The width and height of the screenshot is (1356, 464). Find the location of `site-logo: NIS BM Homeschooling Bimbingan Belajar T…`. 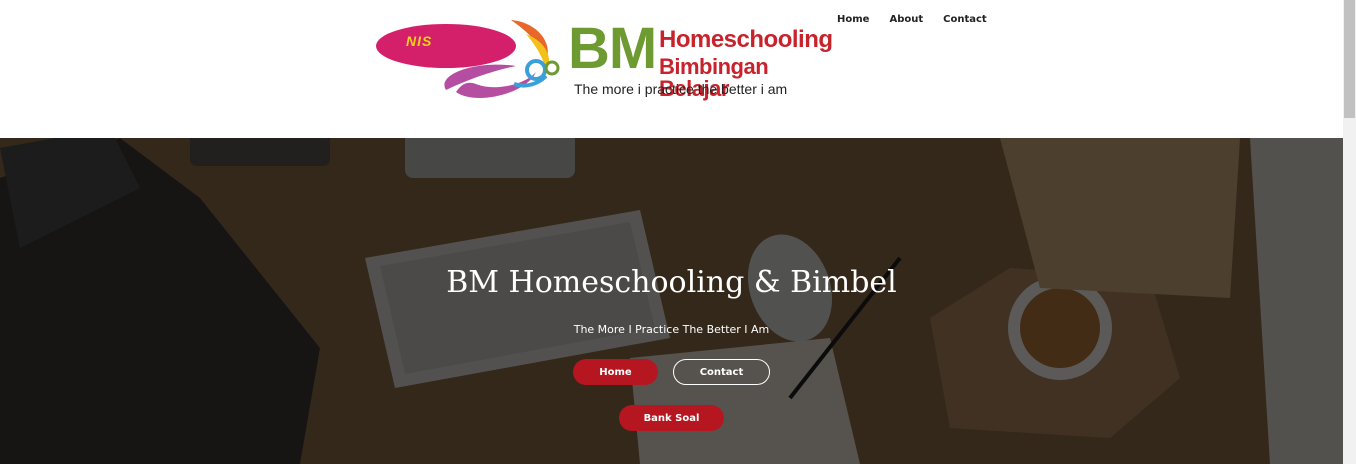

site-logo: NIS BM Homeschooling Bimbingan Belajar T… is located at coordinates (604, 60).